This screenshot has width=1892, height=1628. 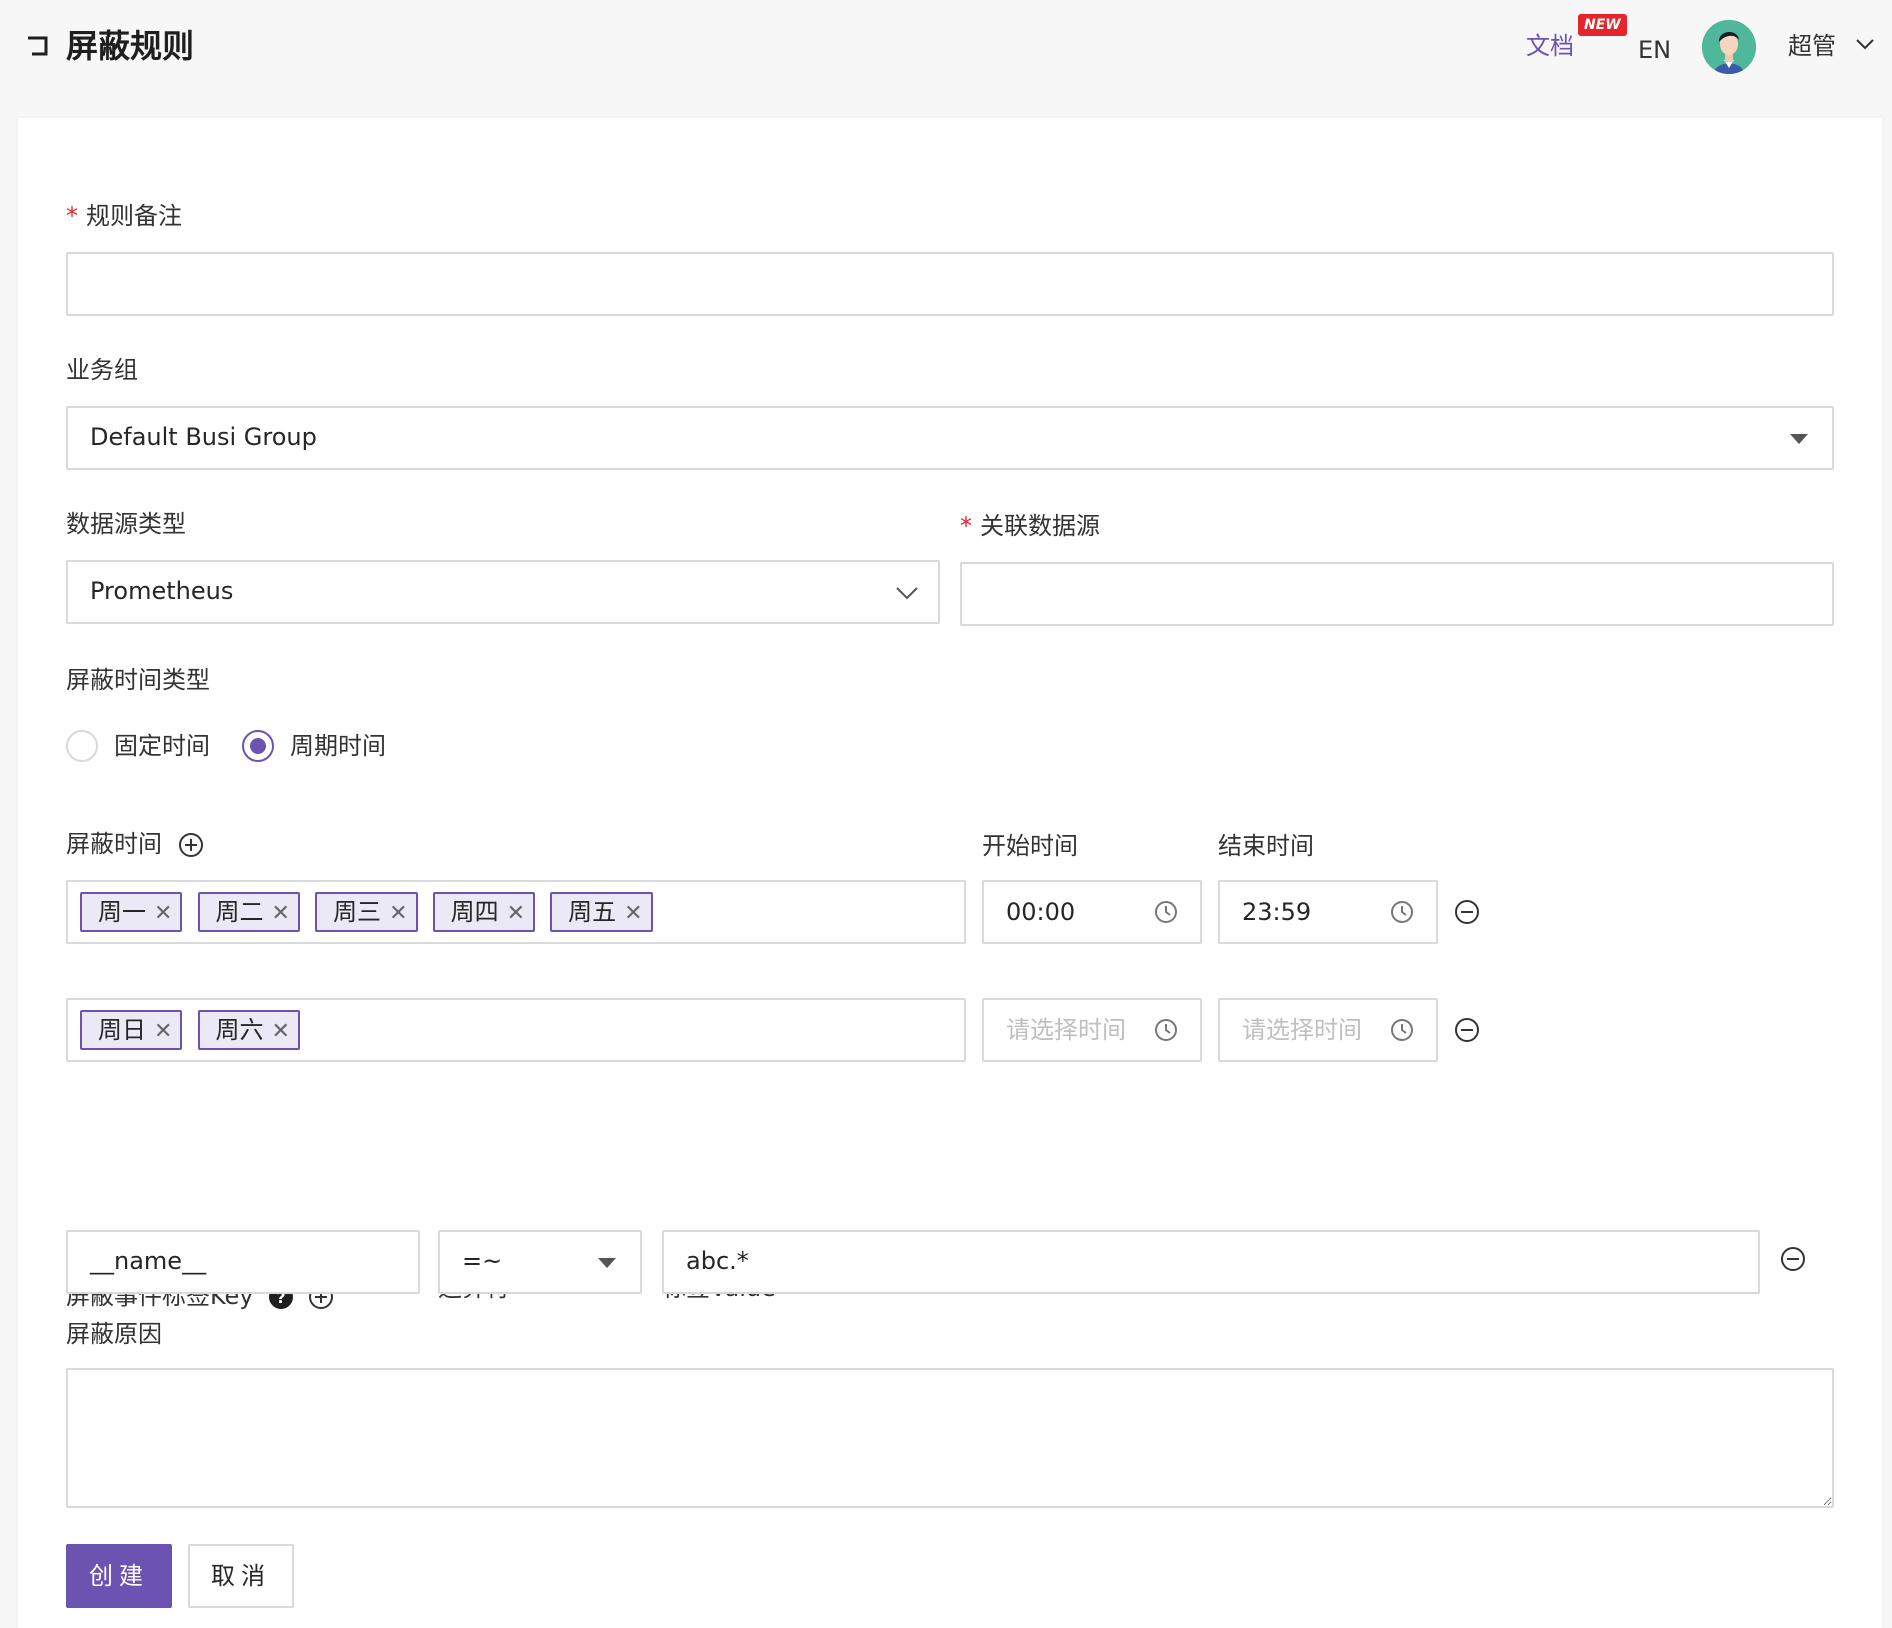 What do you see at coordinates (950, 284) in the screenshot?
I see `remark-input` at bounding box center [950, 284].